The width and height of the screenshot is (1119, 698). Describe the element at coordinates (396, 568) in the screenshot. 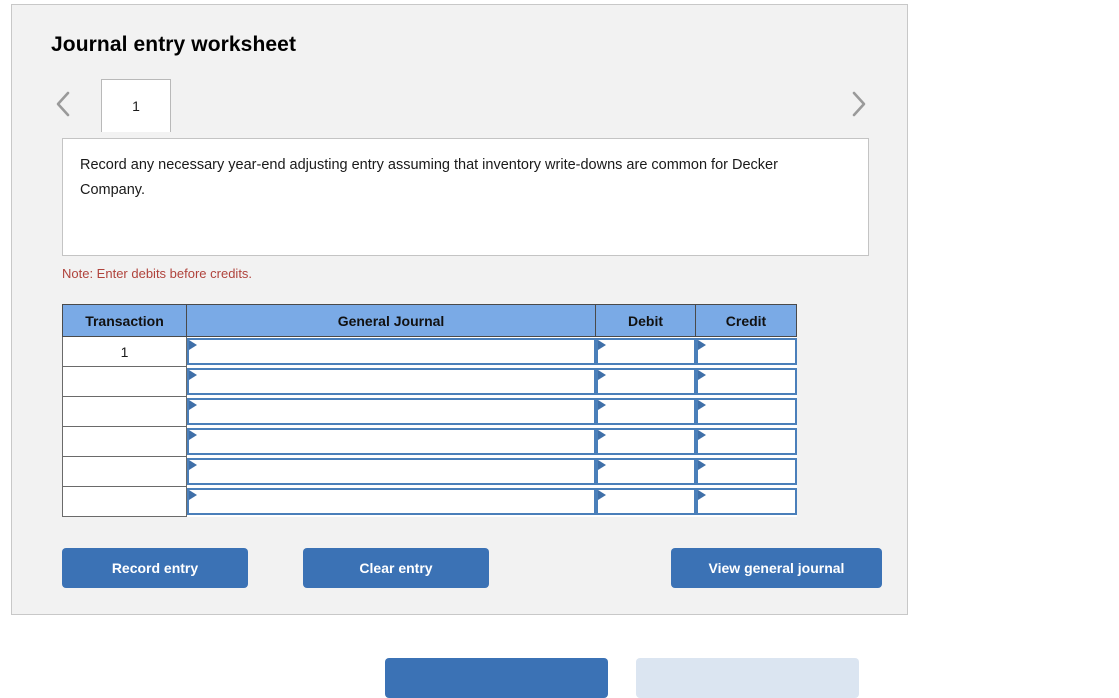

I see `clear-entry-button: Clear entry` at that location.